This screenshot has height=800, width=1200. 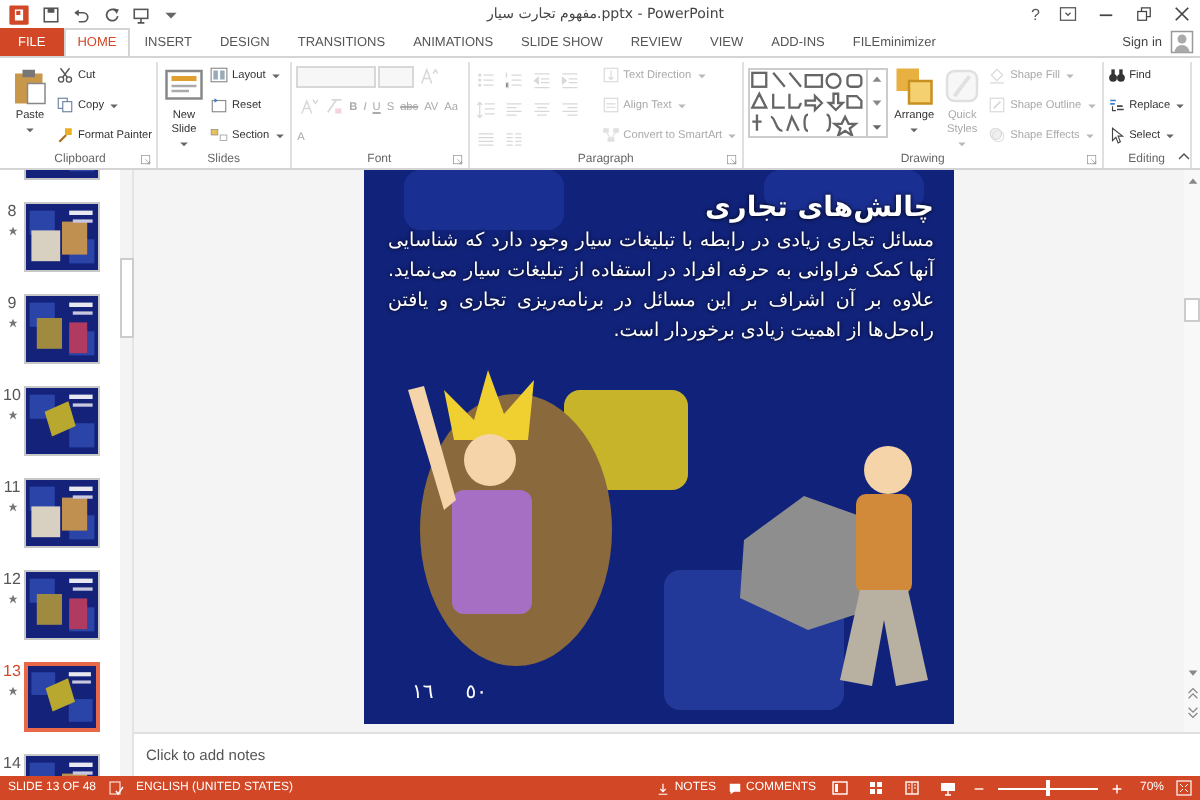 I want to click on slide-number: 12, so click(x=12, y=579).